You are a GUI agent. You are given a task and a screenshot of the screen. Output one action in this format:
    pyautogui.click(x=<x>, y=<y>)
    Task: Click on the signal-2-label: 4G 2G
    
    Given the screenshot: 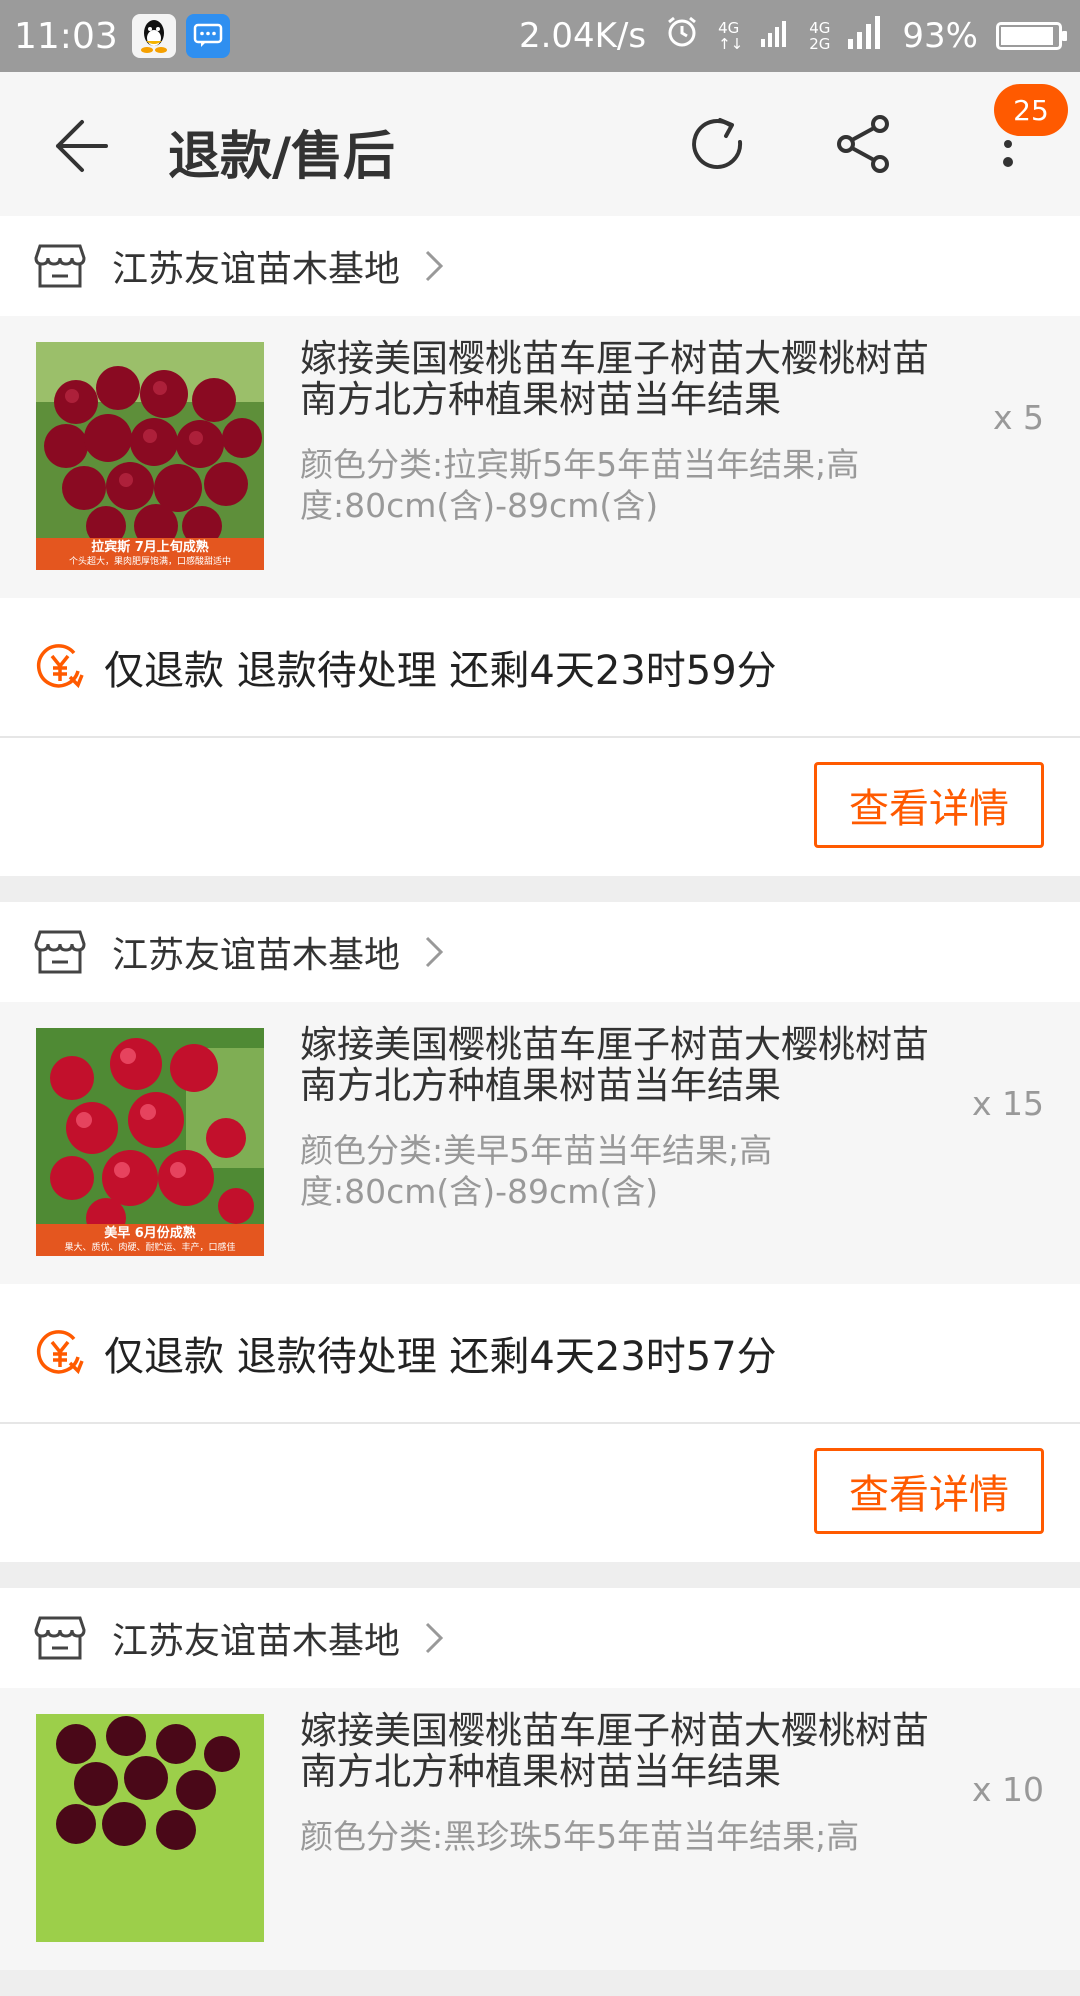 What is the action you would take?
    pyautogui.click(x=820, y=36)
    